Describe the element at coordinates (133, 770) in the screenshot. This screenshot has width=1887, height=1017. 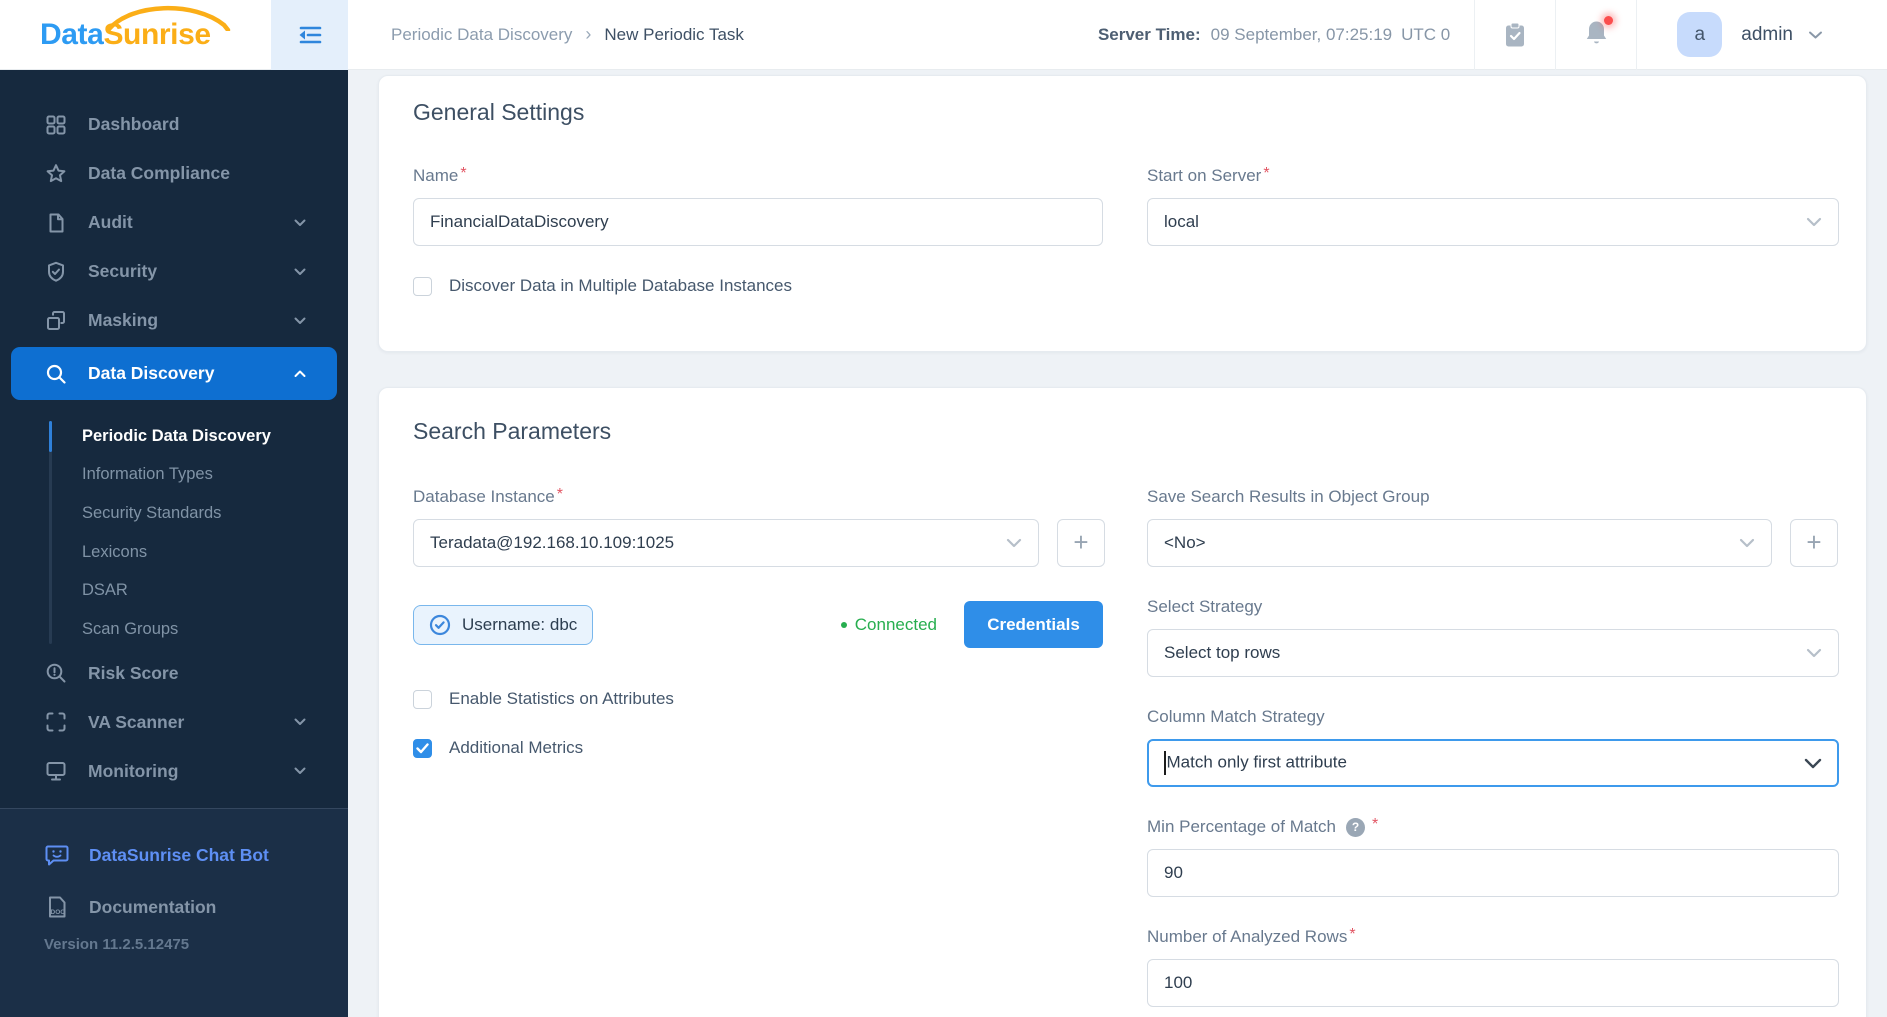
I see `sidebar-item-label: Monitoring` at that location.